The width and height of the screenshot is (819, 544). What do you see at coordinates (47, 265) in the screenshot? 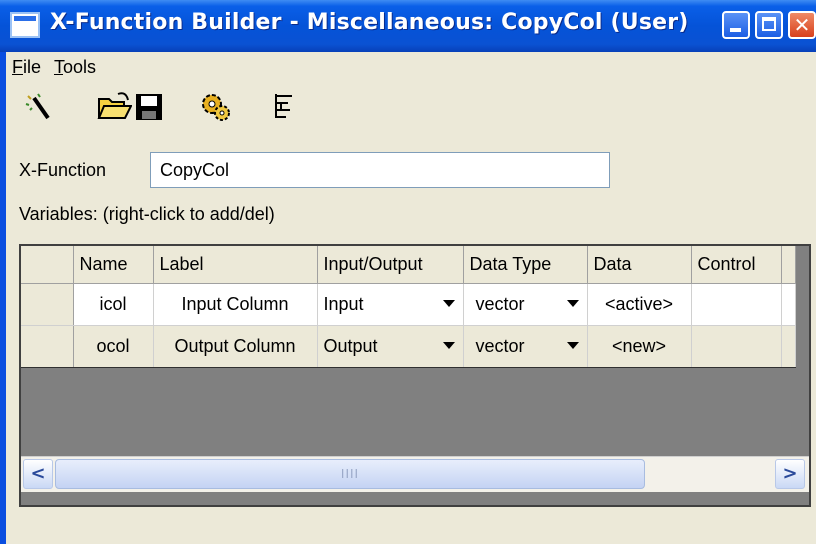
I see `corner-header` at bounding box center [47, 265].